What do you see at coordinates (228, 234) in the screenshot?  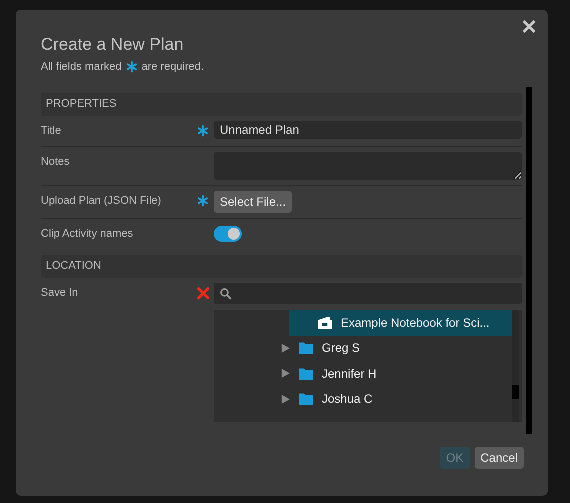 I see `toggle-switch` at bounding box center [228, 234].